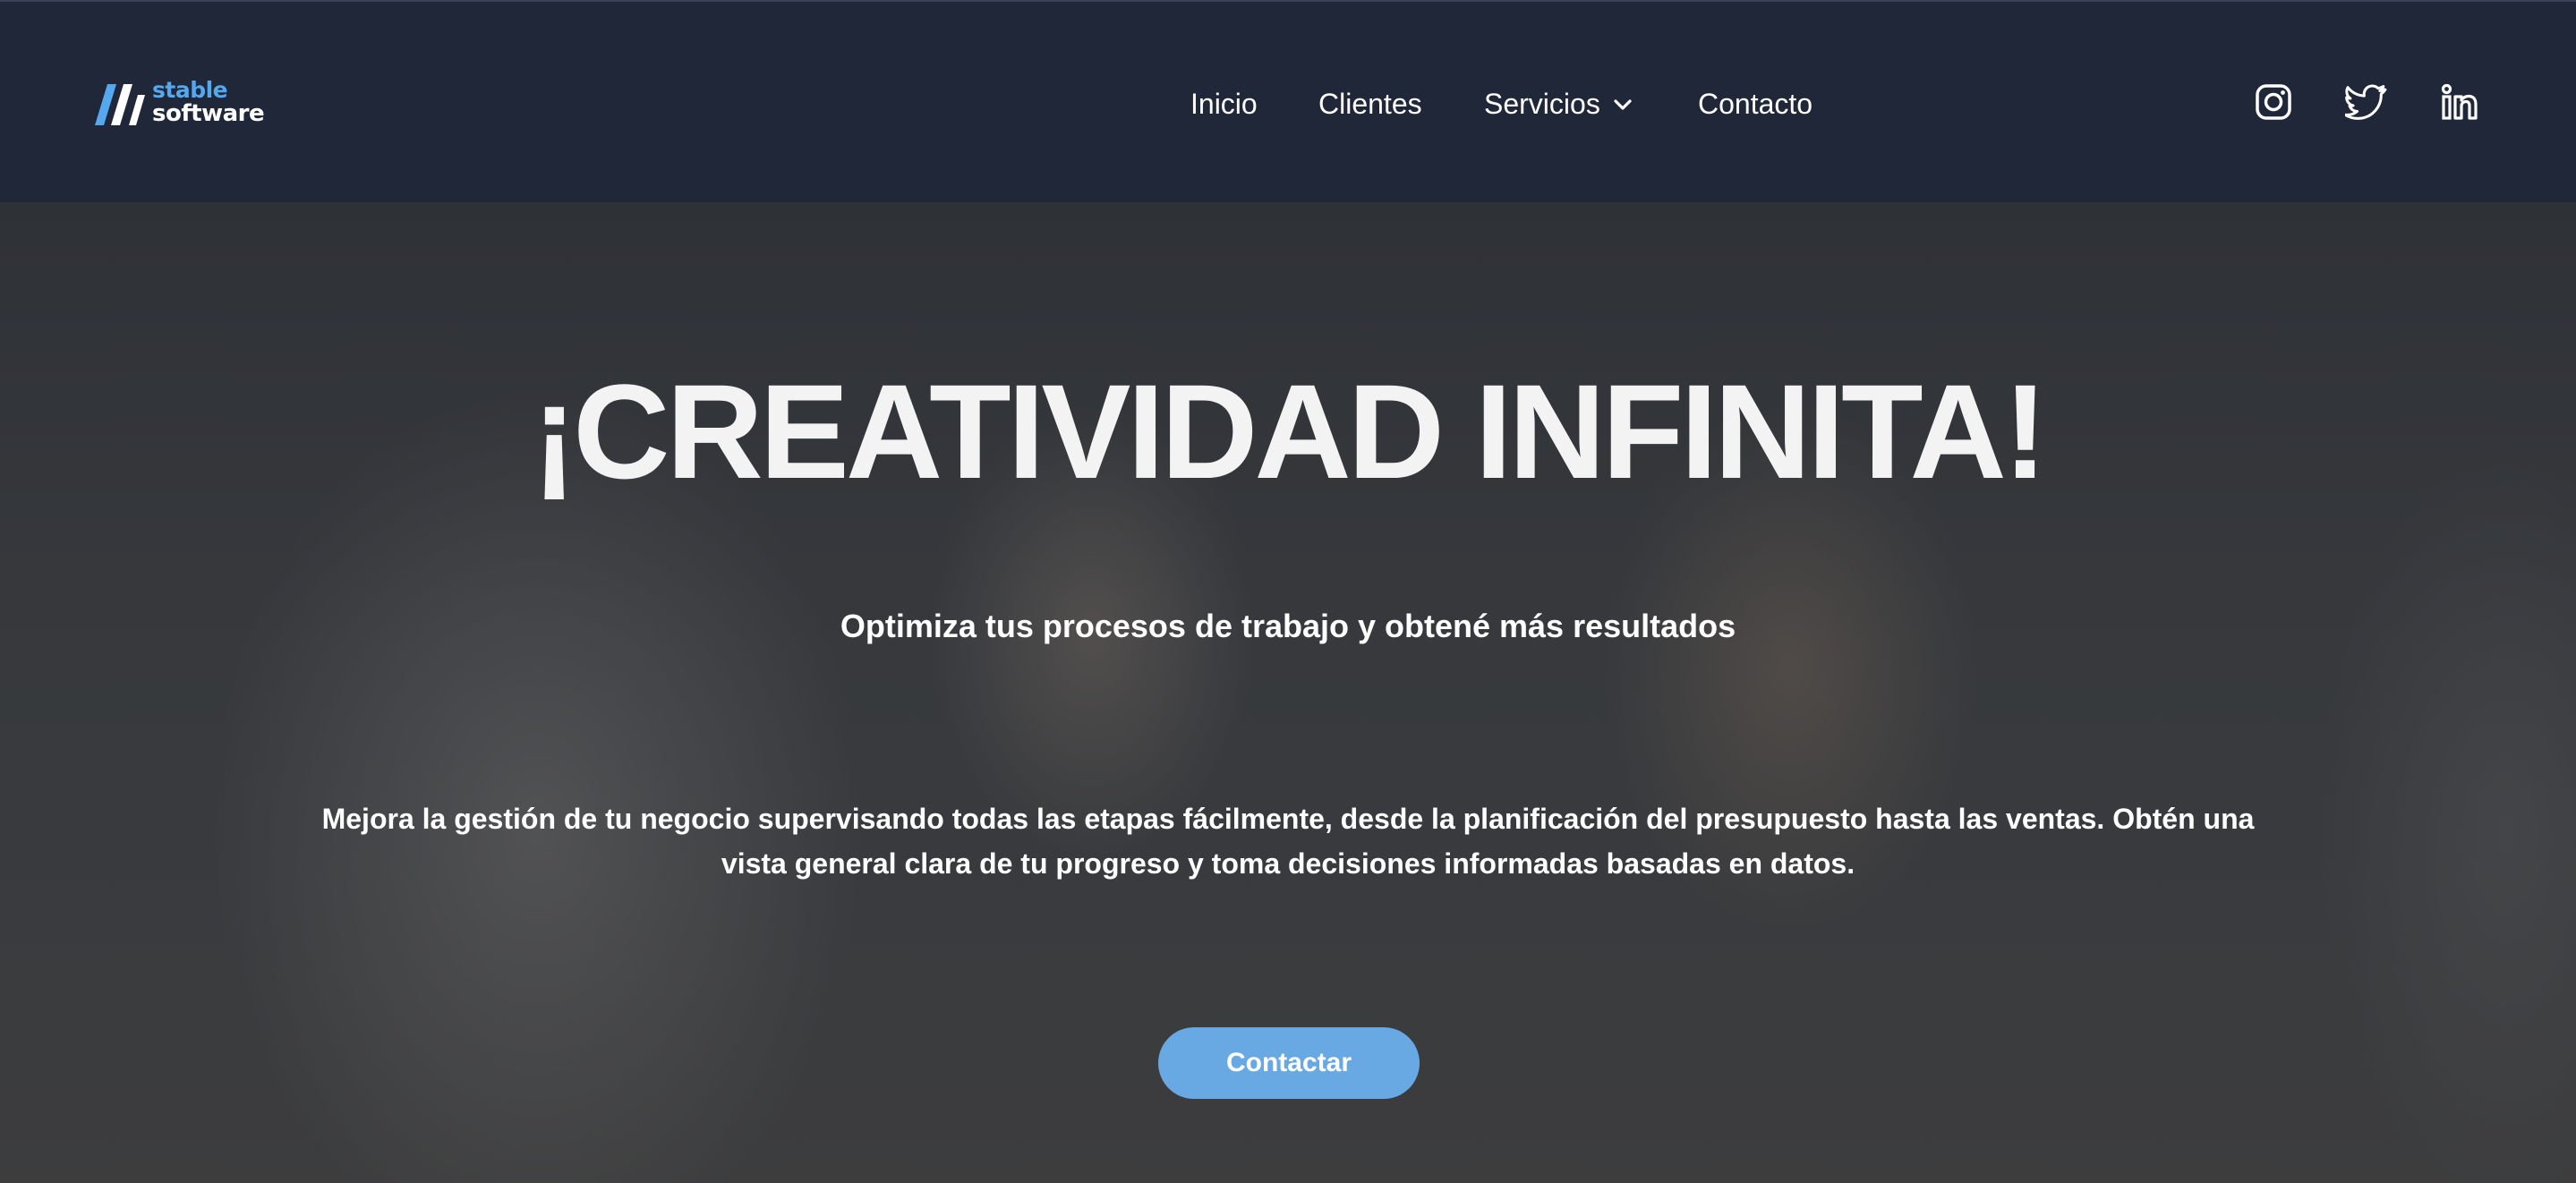 The width and height of the screenshot is (2576, 1183). What do you see at coordinates (1224, 103) in the screenshot?
I see `nav-item-inicio: Inicio` at bounding box center [1224, 103].